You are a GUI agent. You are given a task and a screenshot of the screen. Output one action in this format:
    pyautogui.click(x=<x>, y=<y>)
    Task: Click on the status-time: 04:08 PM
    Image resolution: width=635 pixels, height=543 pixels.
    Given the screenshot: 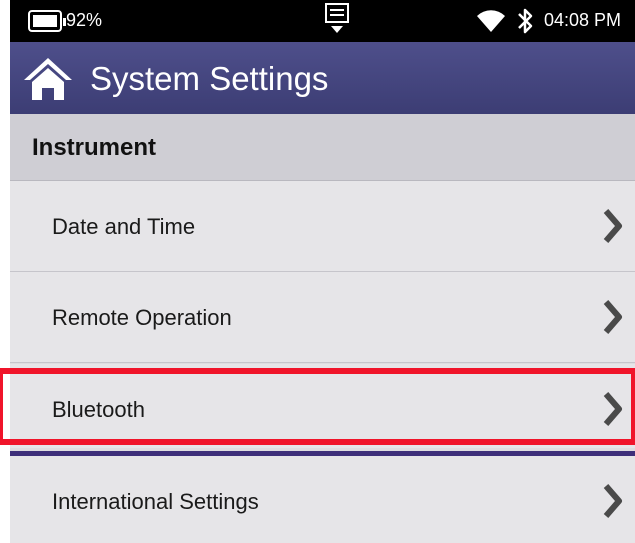 What is the action you would take?
    pyautogui.click(x=583, y=20)
    